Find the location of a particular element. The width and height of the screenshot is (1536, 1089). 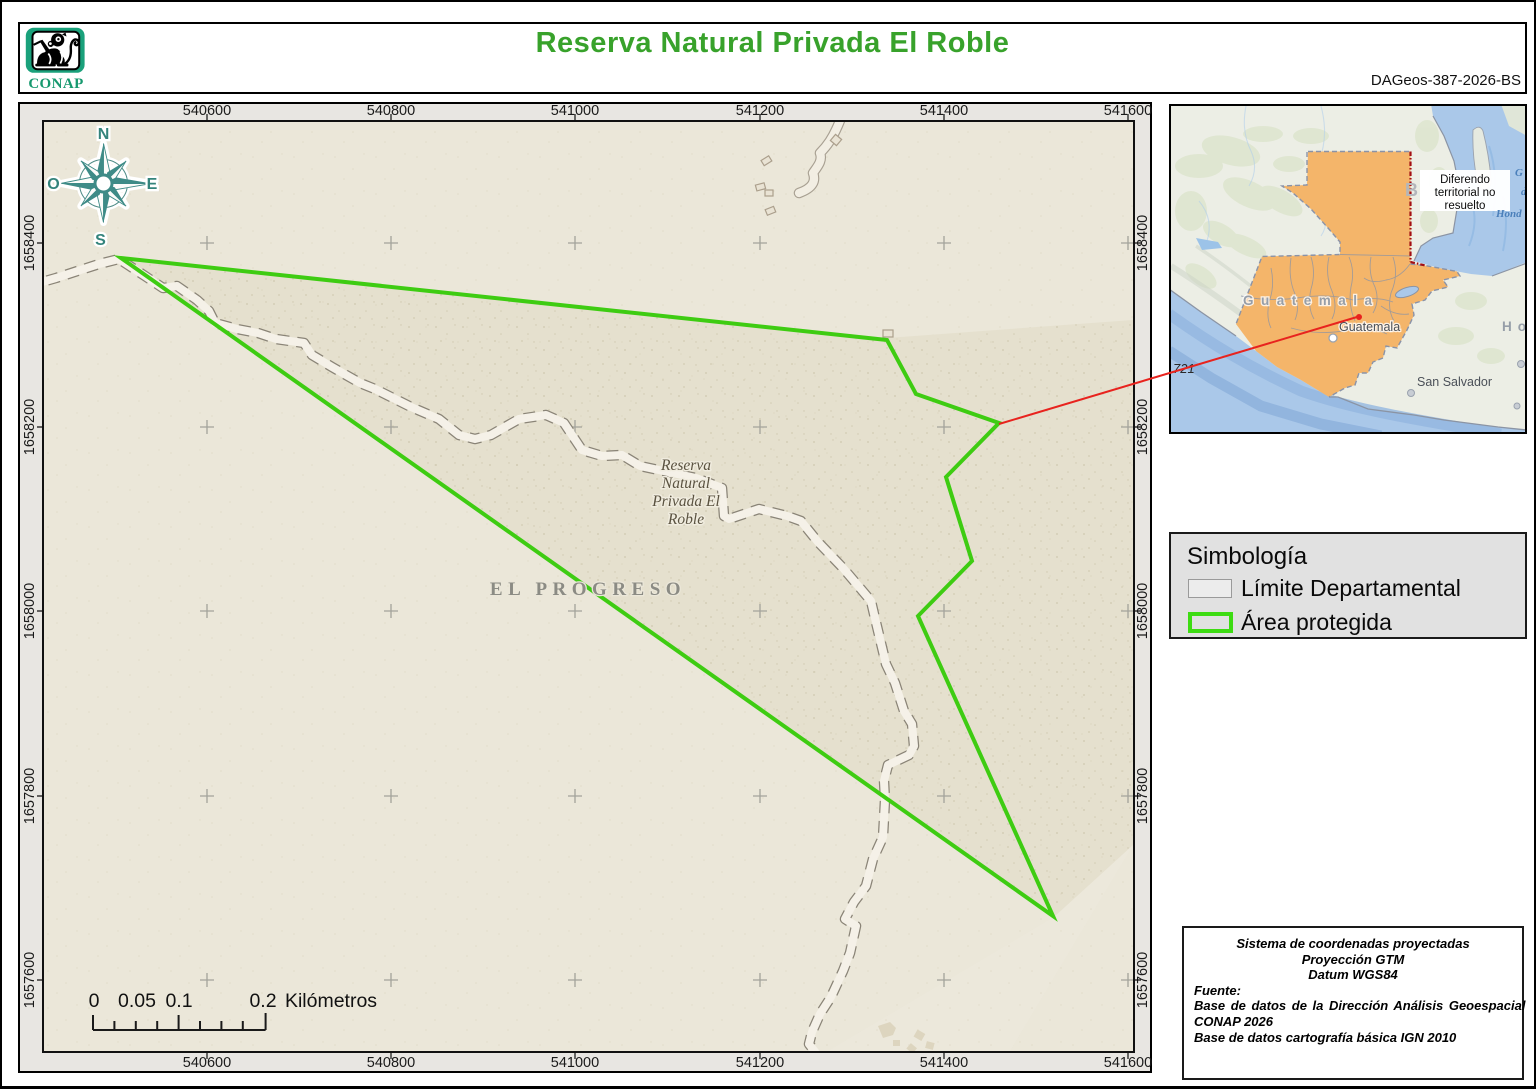

svg-text: E is located at coordinates (152, 184).